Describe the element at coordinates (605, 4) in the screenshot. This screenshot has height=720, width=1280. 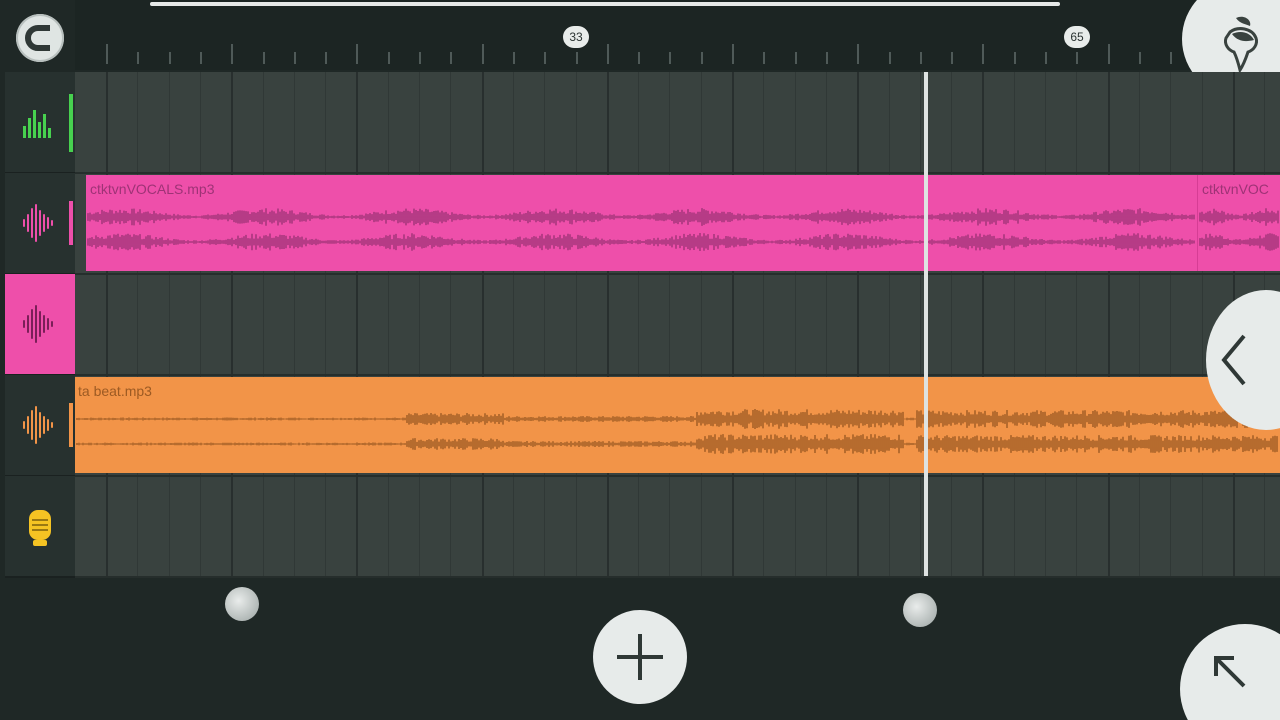
I see `horizontal-scroll-indicator` at that location.